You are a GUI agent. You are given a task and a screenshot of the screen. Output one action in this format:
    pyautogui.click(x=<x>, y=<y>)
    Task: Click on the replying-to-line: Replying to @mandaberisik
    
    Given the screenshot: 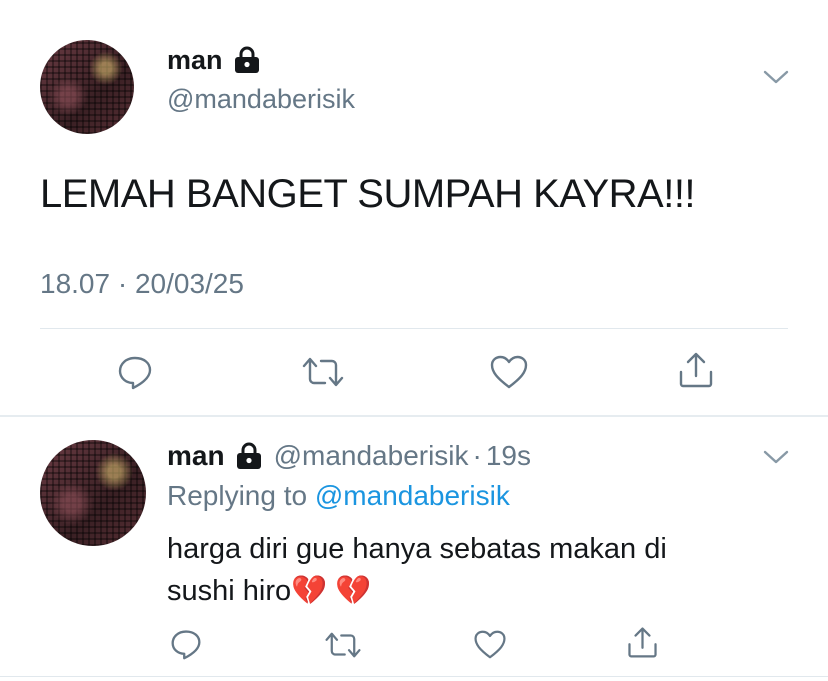 What is the action you would take?
    pyautogui.click(x=338, y=496)
    